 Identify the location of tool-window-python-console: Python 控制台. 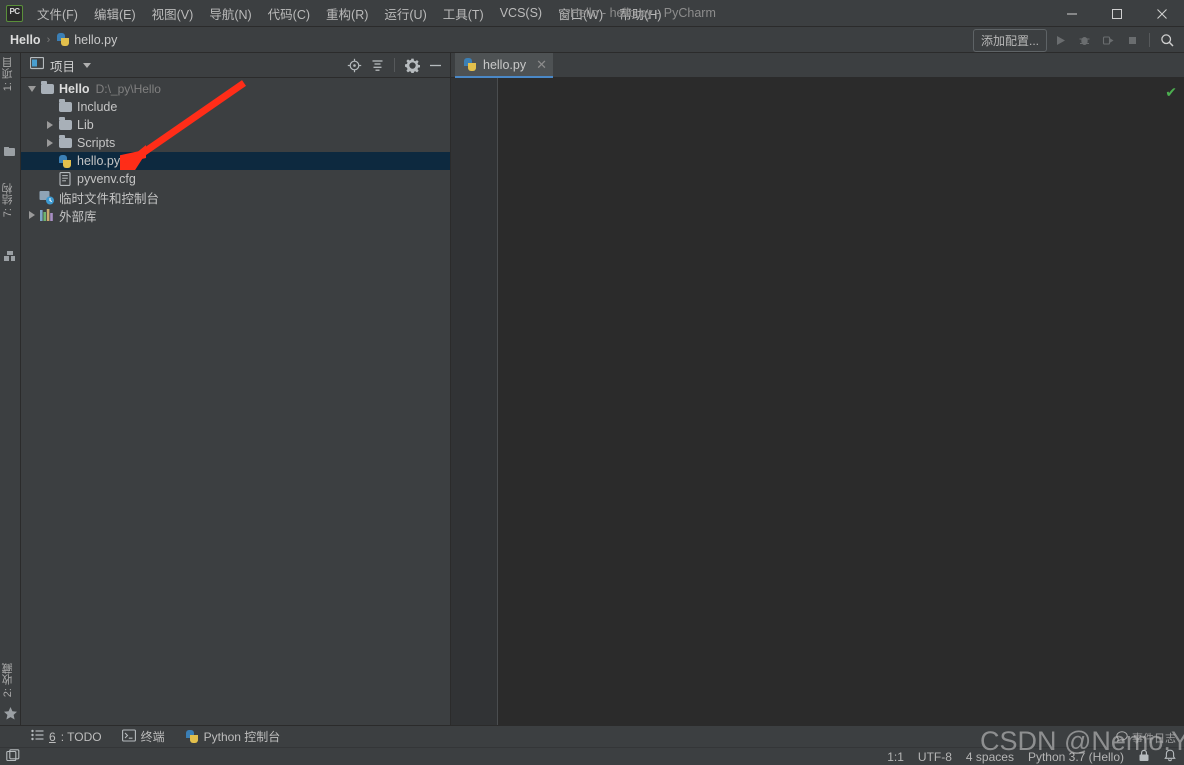
(233, 736).